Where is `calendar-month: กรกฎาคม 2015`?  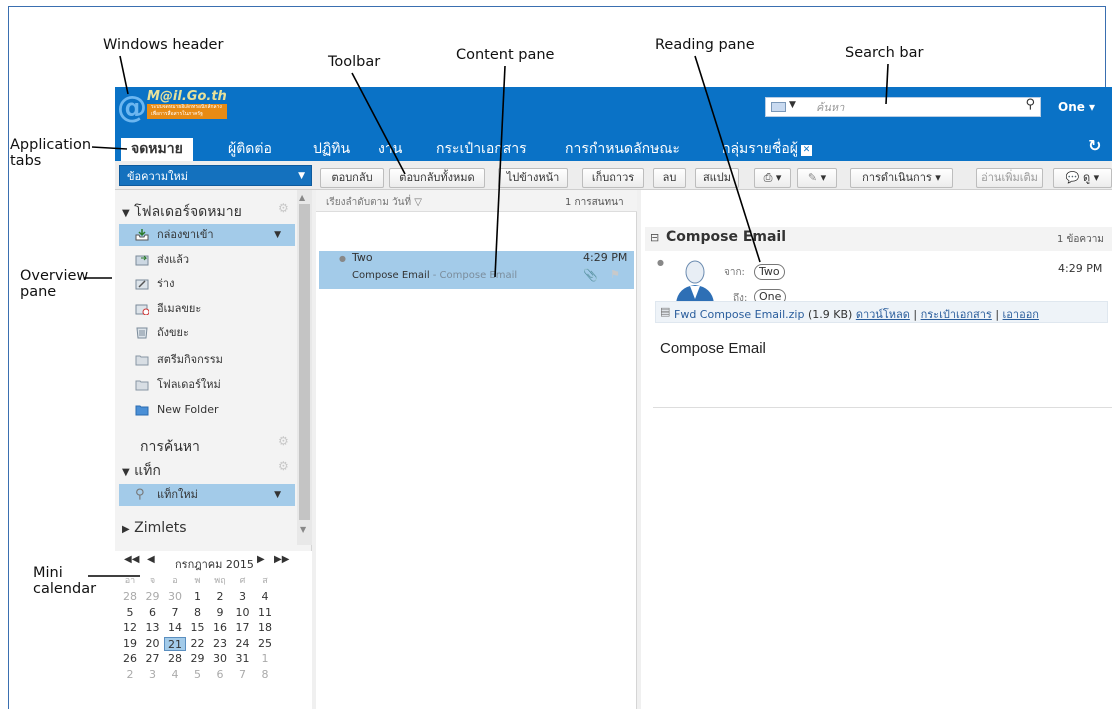
calendar-month: กรกฎาคม 2015 is located at coordinates (214, 564).